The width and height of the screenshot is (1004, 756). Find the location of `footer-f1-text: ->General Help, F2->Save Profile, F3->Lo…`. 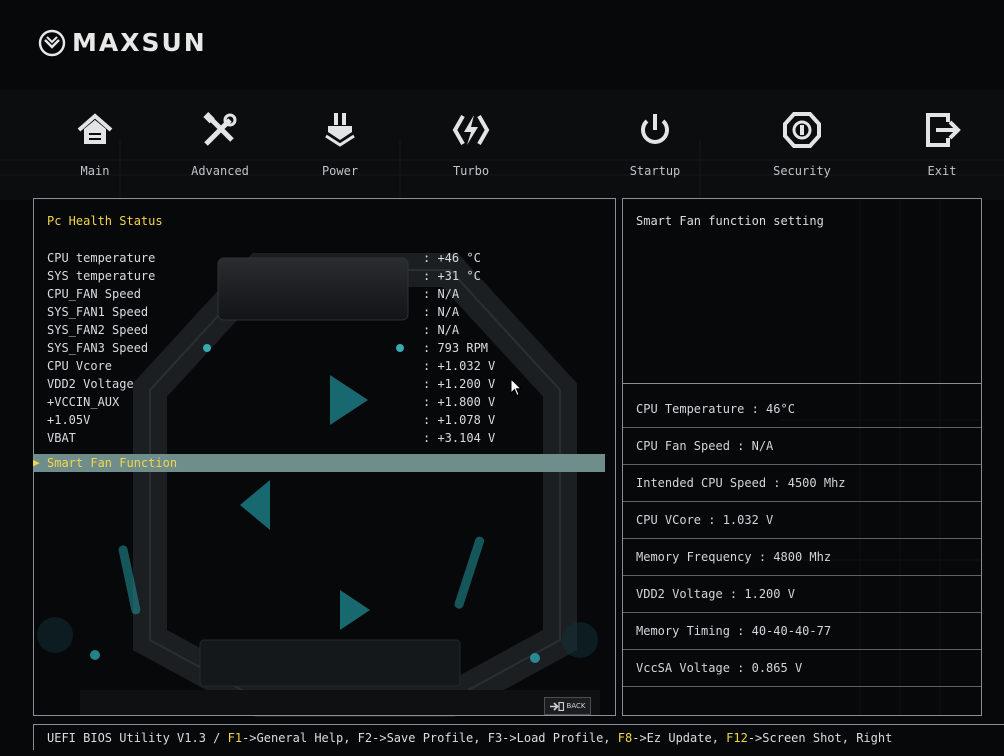

footer-f1-text: ->General Help, F2->Save Profile, F3->Lo… is located at coordinates (430, 738).